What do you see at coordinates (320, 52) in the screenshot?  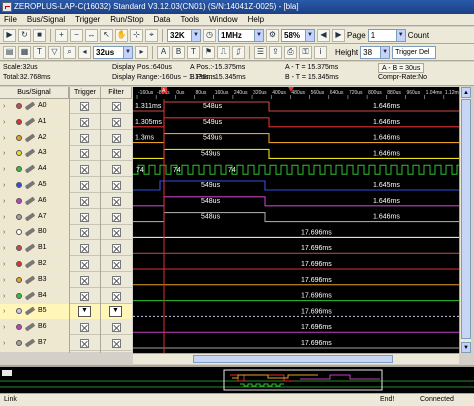 I see `info-icon: i` at bounding box center [320, 52].